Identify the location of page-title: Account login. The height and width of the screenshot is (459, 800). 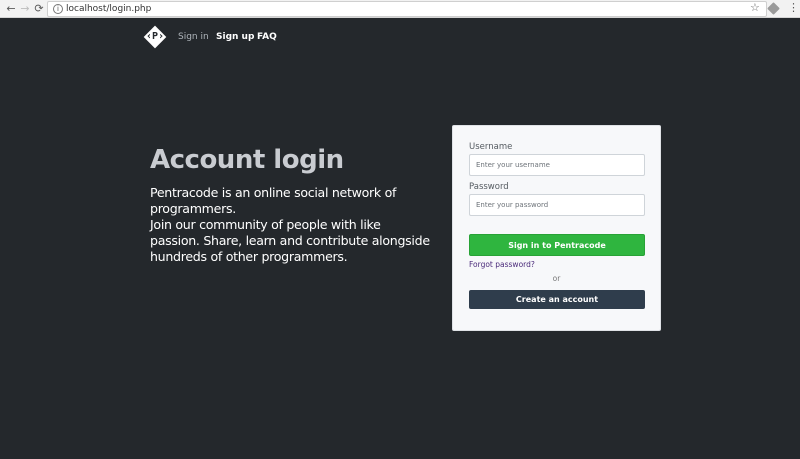
(247, 160).